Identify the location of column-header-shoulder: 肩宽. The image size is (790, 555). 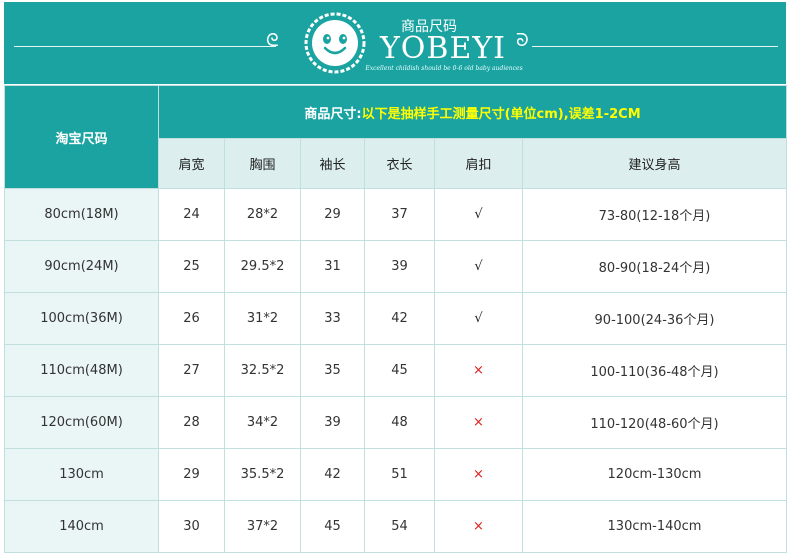
(191, 163).